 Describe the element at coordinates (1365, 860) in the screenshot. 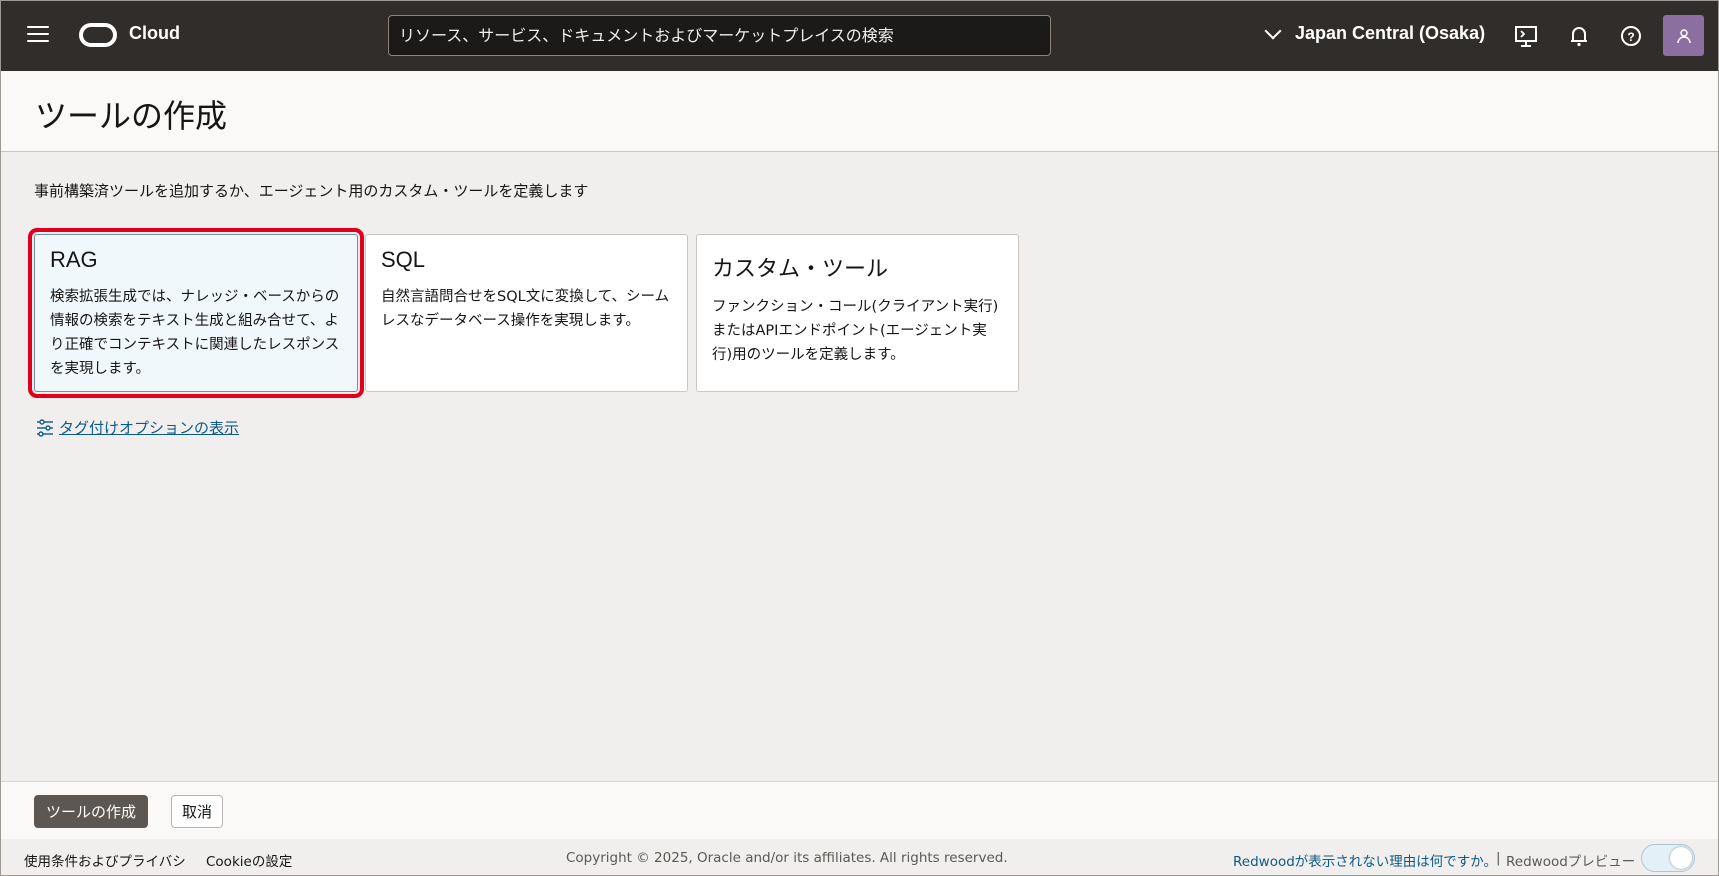

I see `redwood-why-link: Redwoodが表示されない理由は何ですか。` at that location.